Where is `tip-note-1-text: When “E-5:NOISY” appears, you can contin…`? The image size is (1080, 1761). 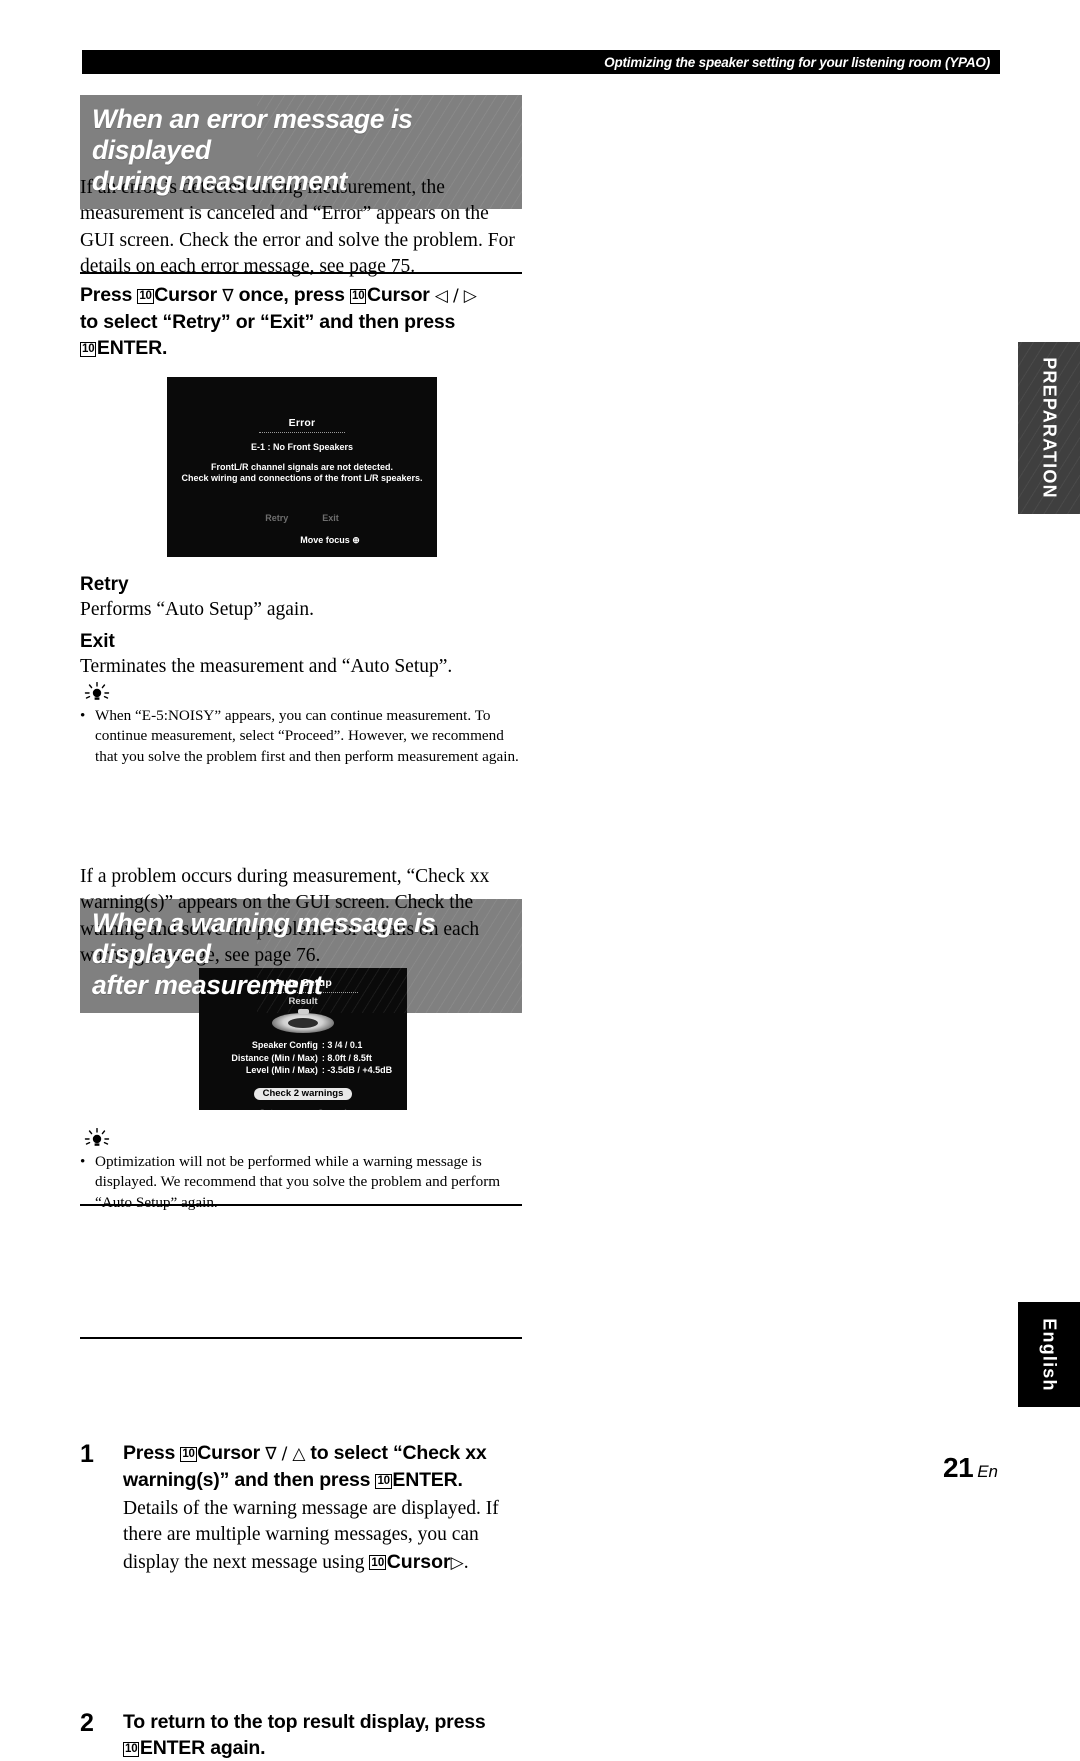 tip-note-1-text: When “E-5:NOISY” appears, you can contin… is located at coordinates (307, 736).